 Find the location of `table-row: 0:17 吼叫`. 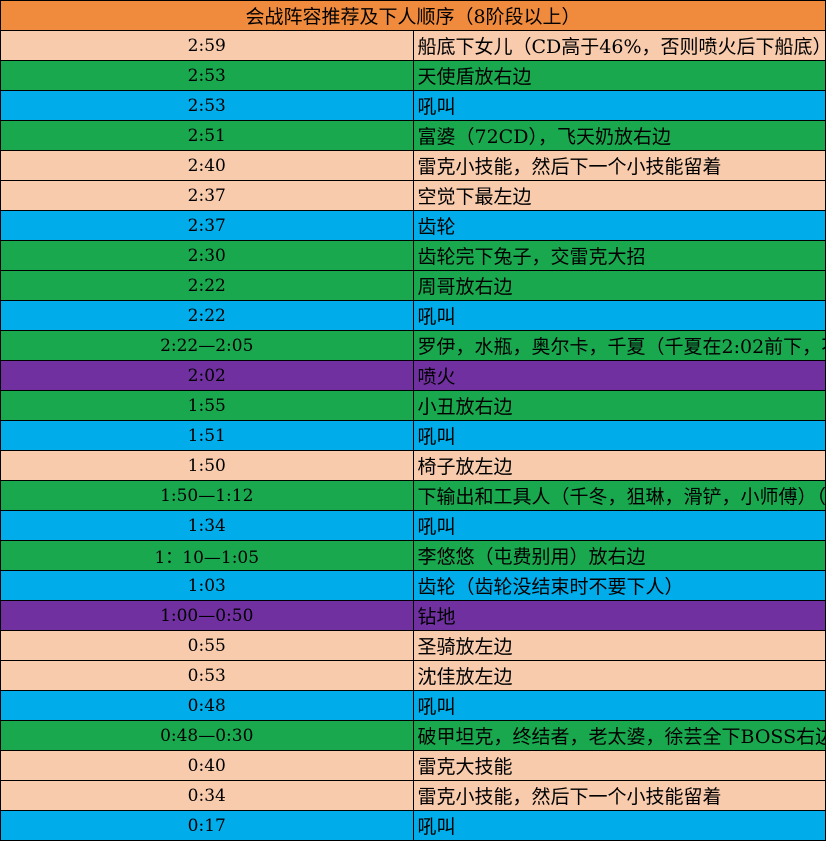

table-row: 0:17 吼叫 is located at coordinates (413, 825).